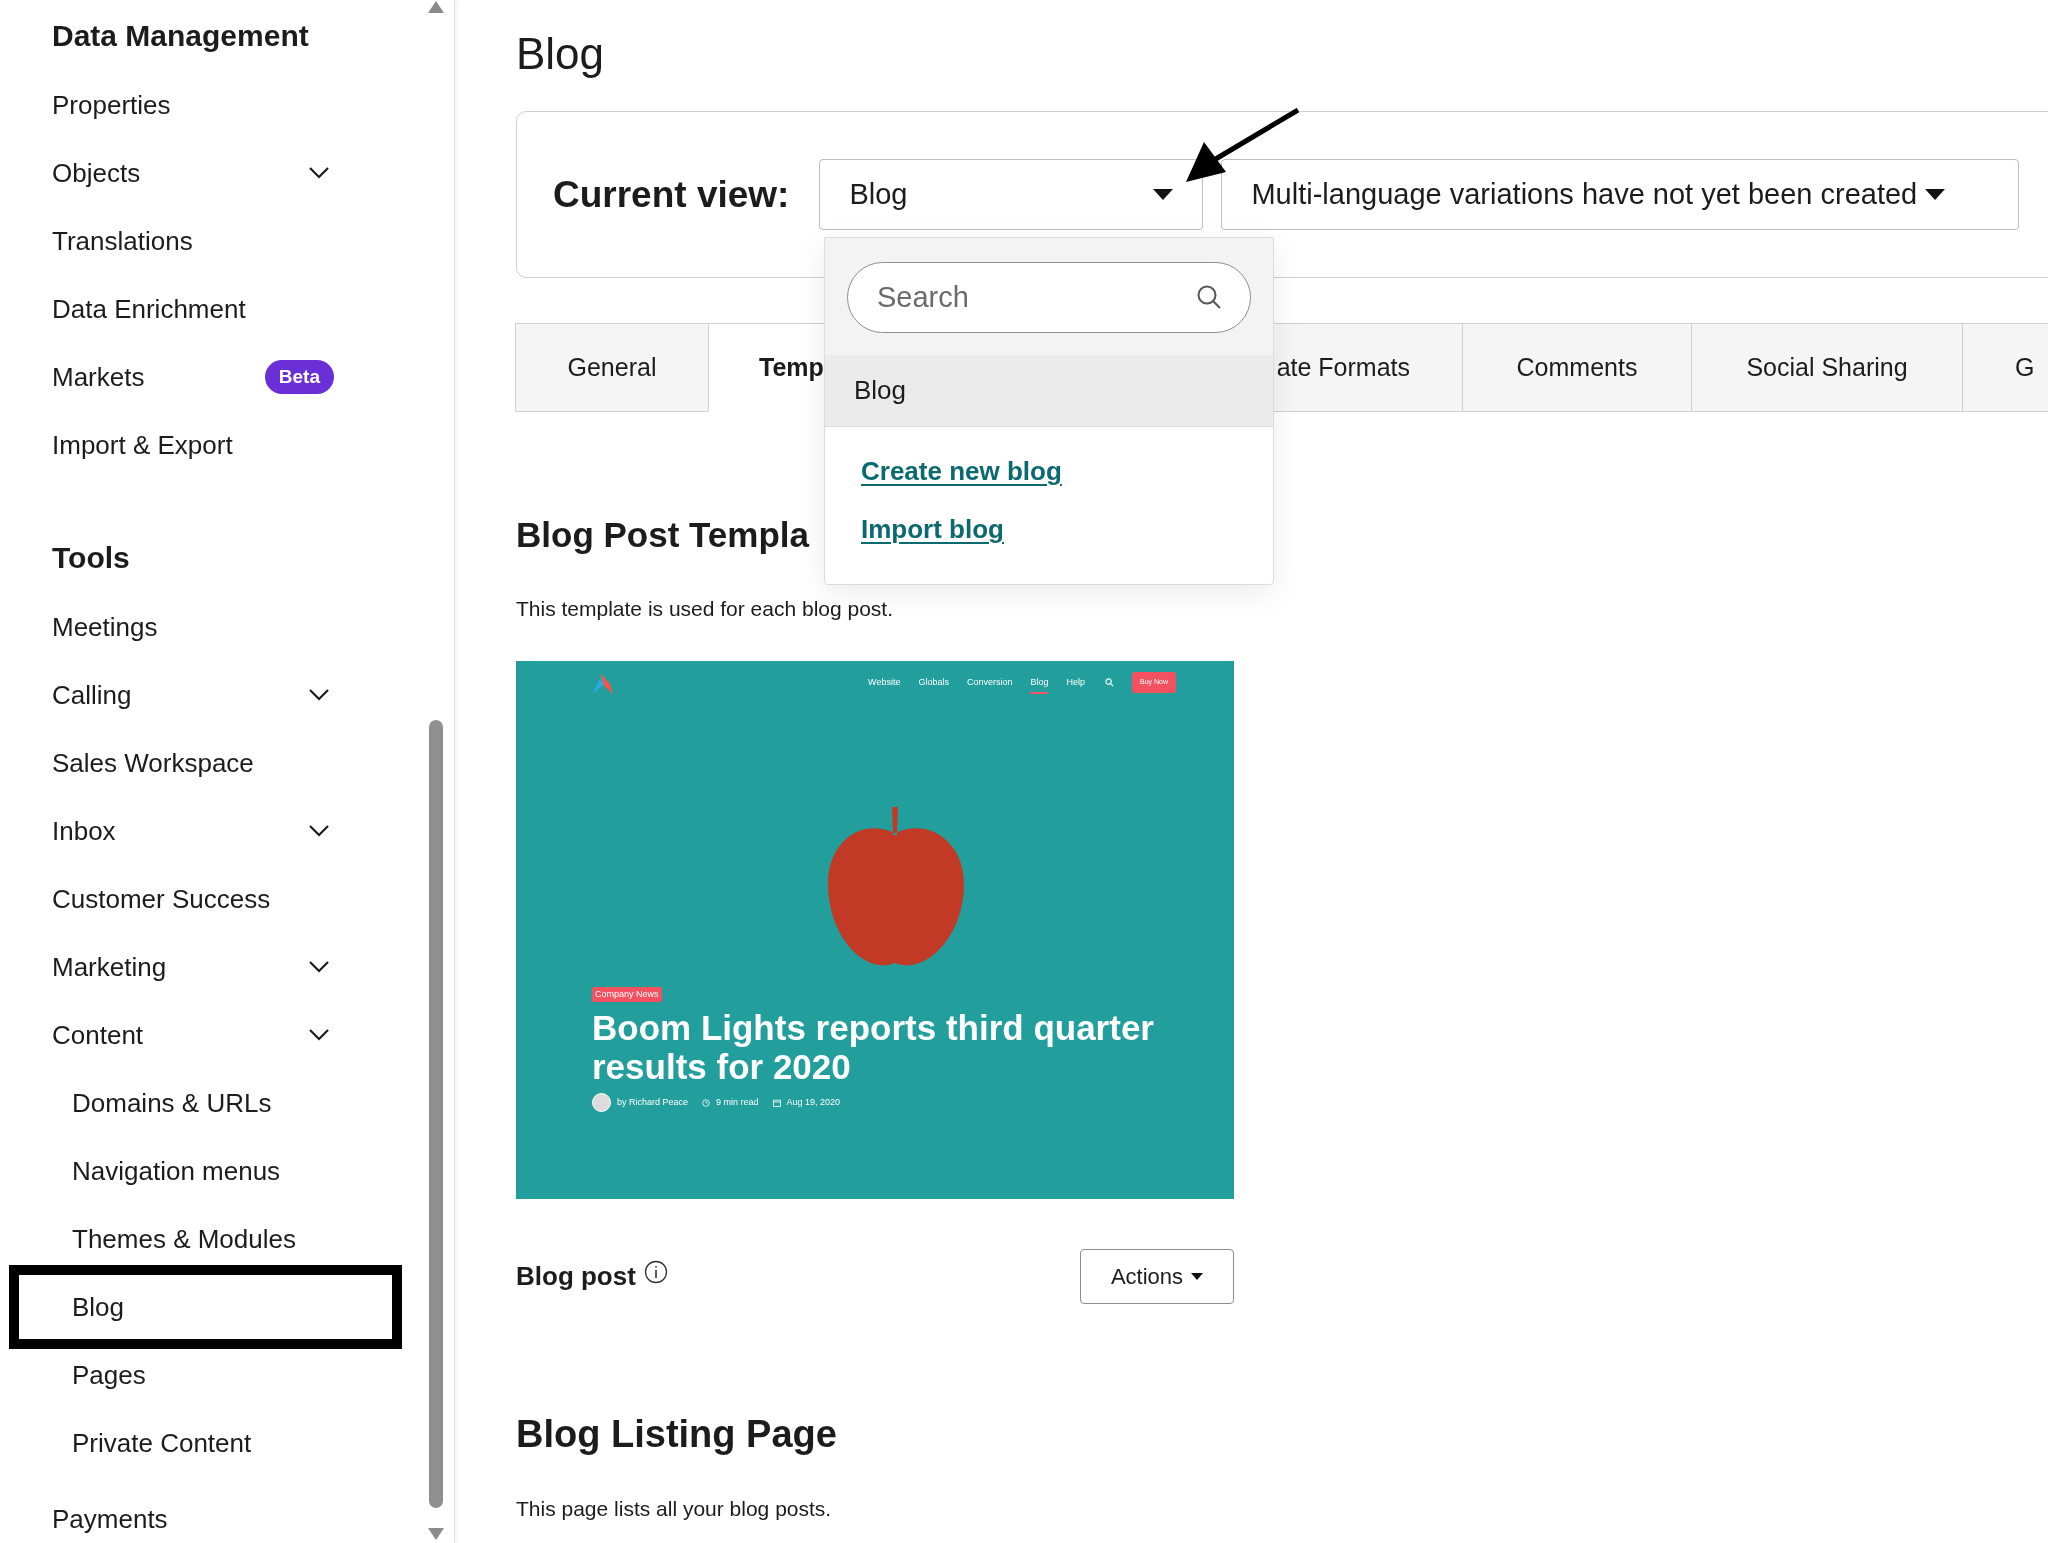 The height and width of the screenshot is (1543, 2048). I want to click on section-title: Blog Listing Page, so click(676, 1434).